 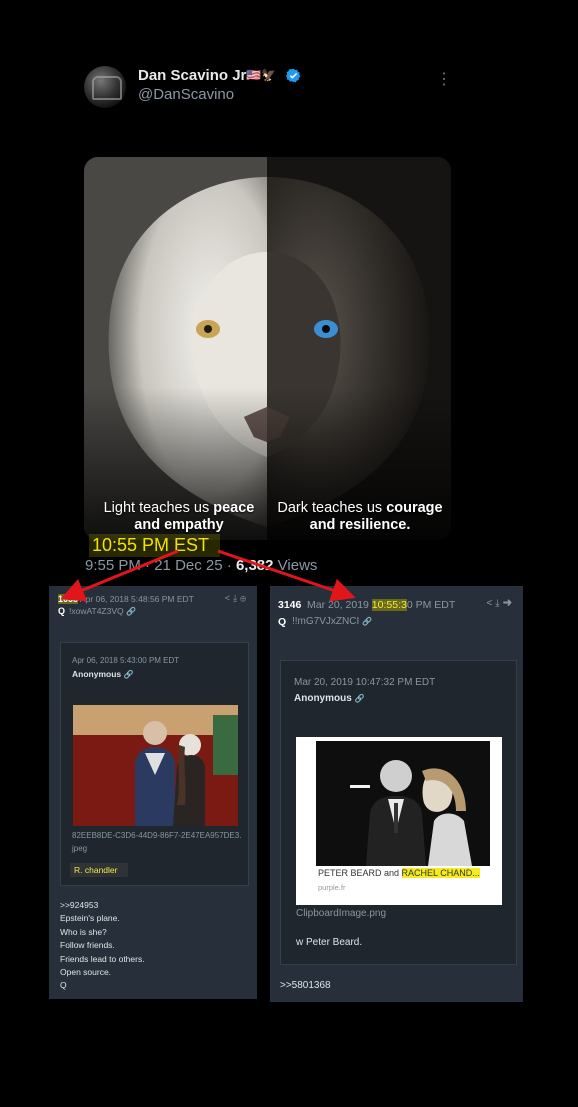 What do you see at coordinates (329, 942) in the screenshot?
I see `quoted-body: w Peter Beard.` at bounding box center [329, 942].